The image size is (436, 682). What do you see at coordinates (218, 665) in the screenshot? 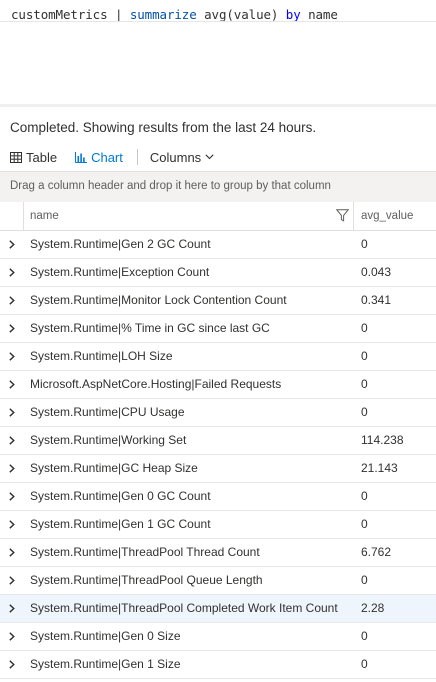
I see `table-row: System.Runtime|Gen 1 Size 0` at bounding box center [218, 665].